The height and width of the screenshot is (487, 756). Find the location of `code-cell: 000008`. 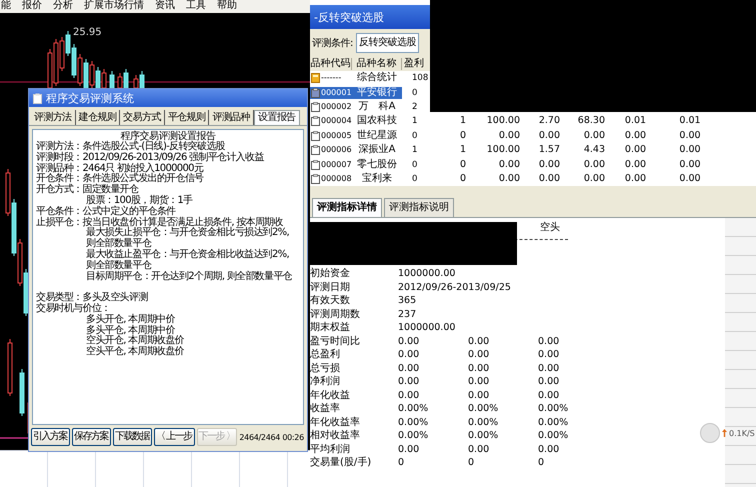

code-cell: 000008 is located at coordinates (331, 178).